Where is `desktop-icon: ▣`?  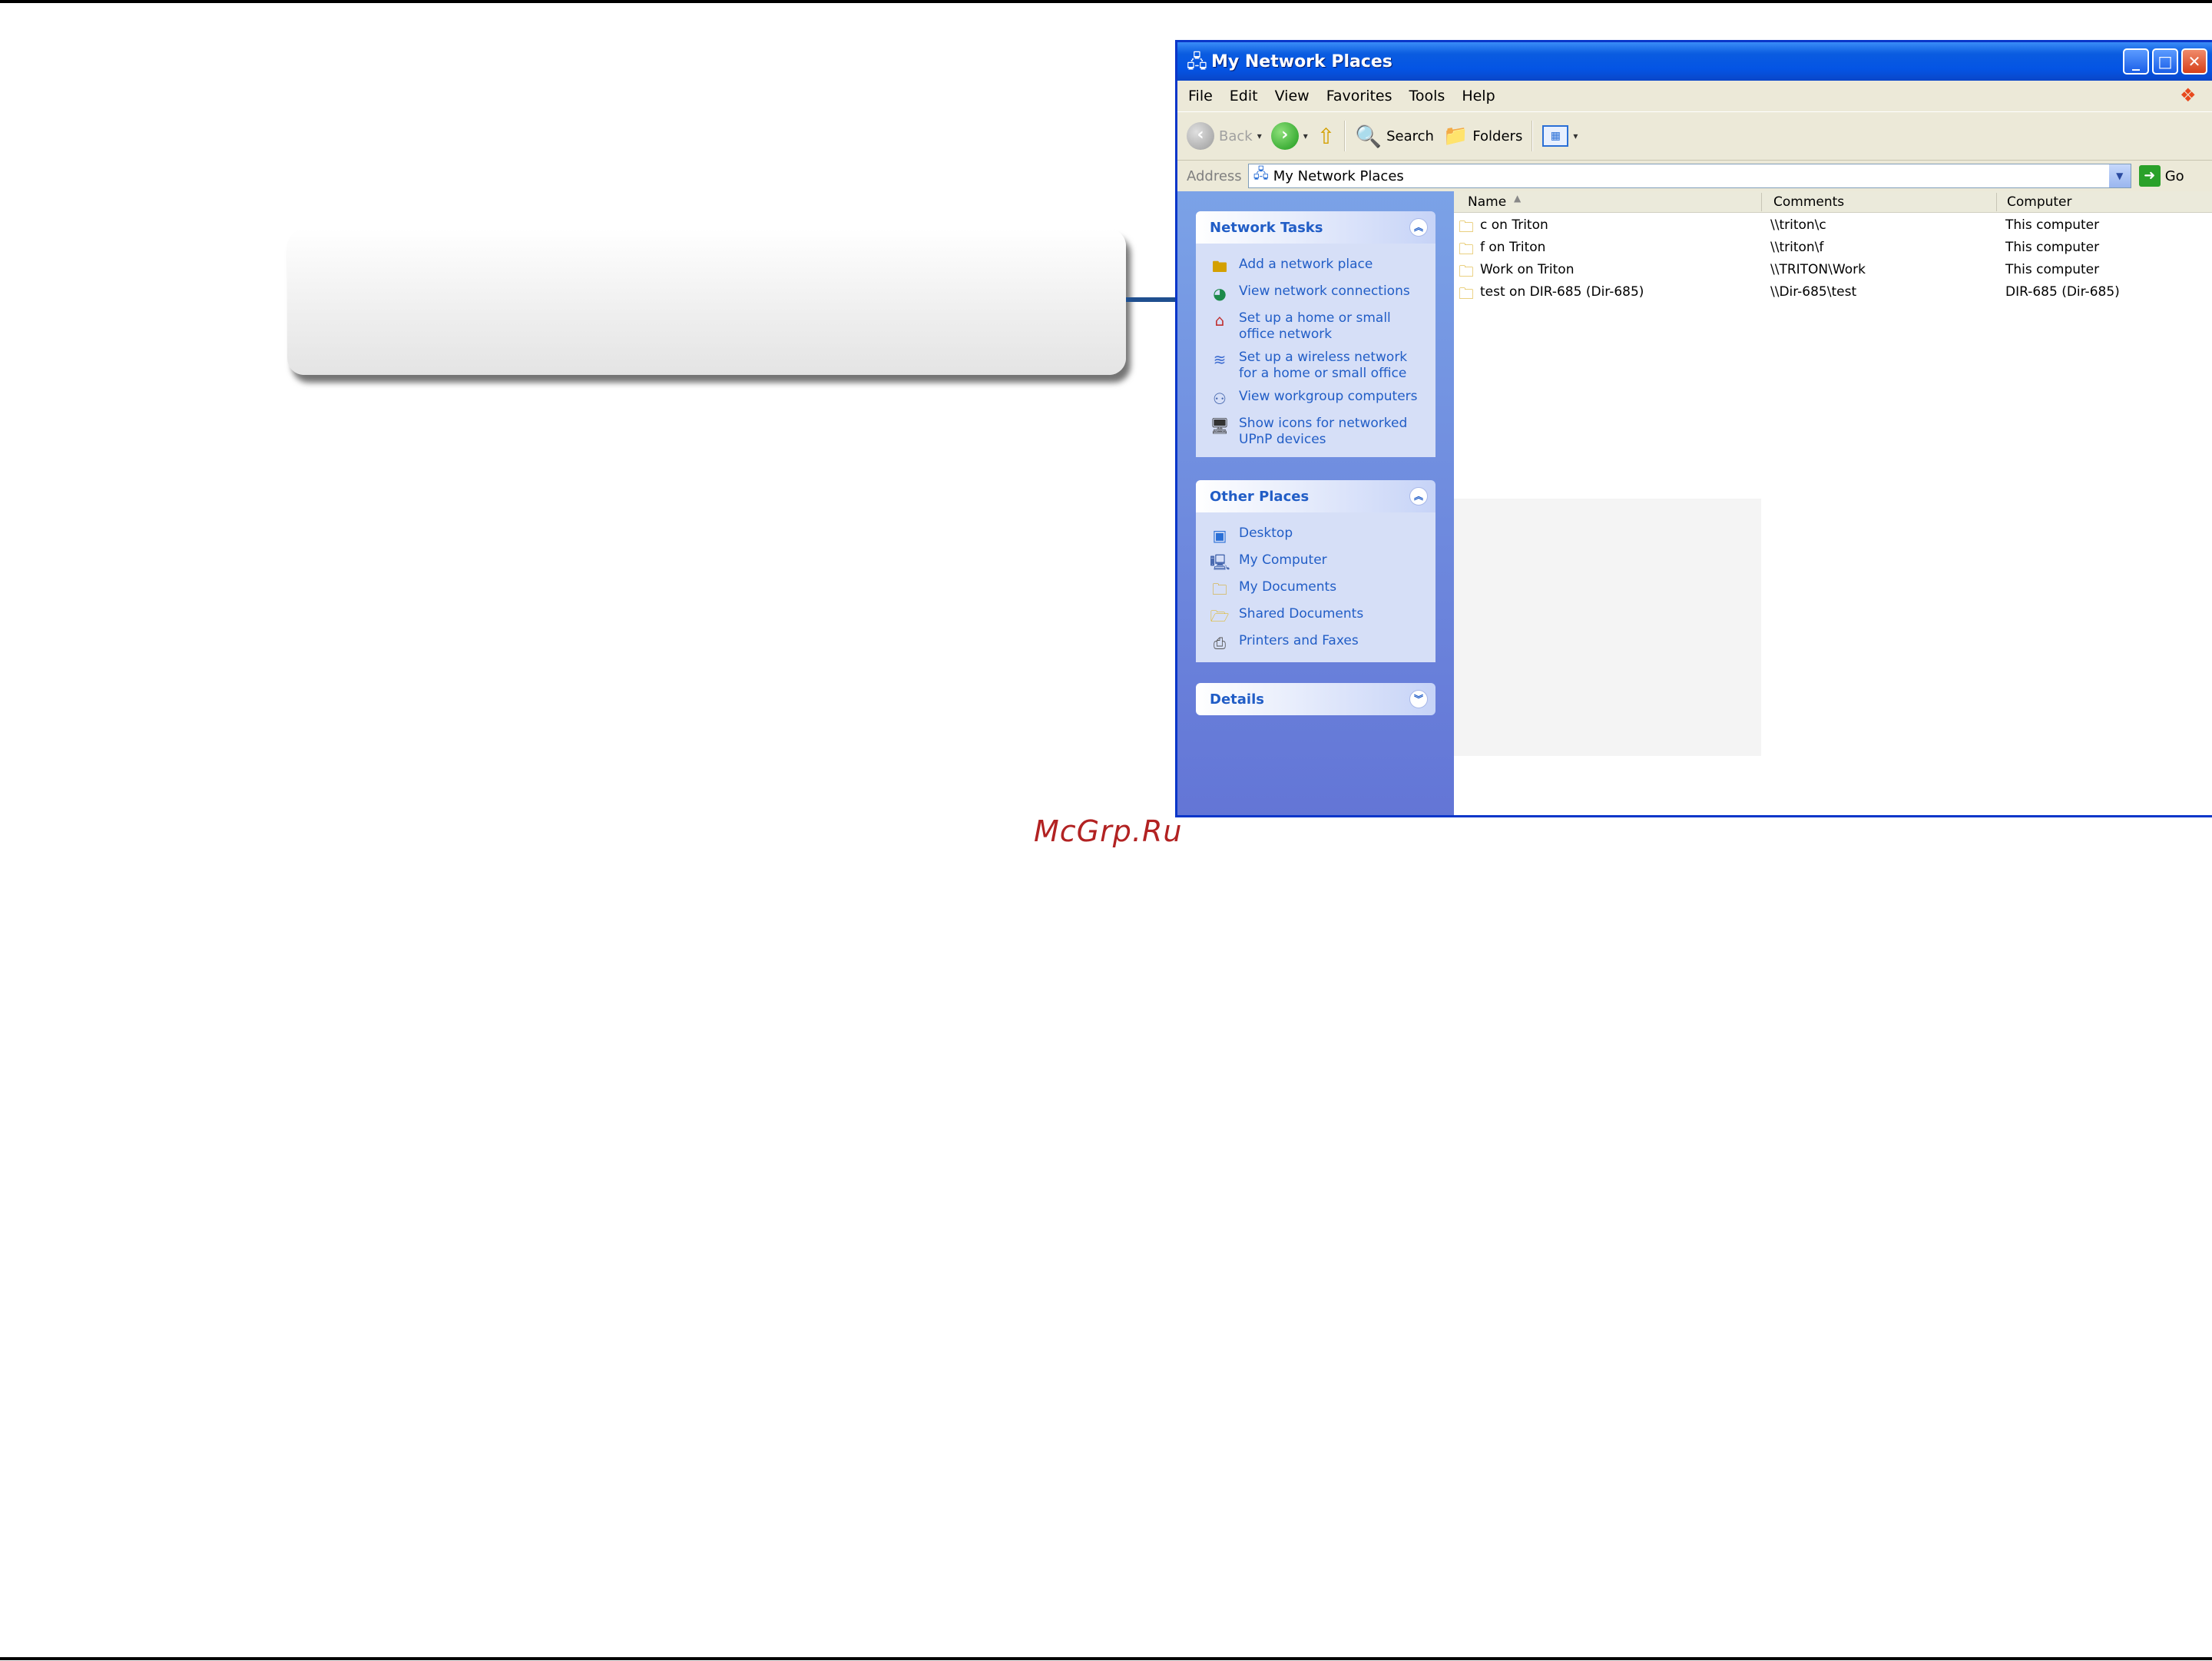
desktop-icon: ▣ is located at coordinates (1219, 535).